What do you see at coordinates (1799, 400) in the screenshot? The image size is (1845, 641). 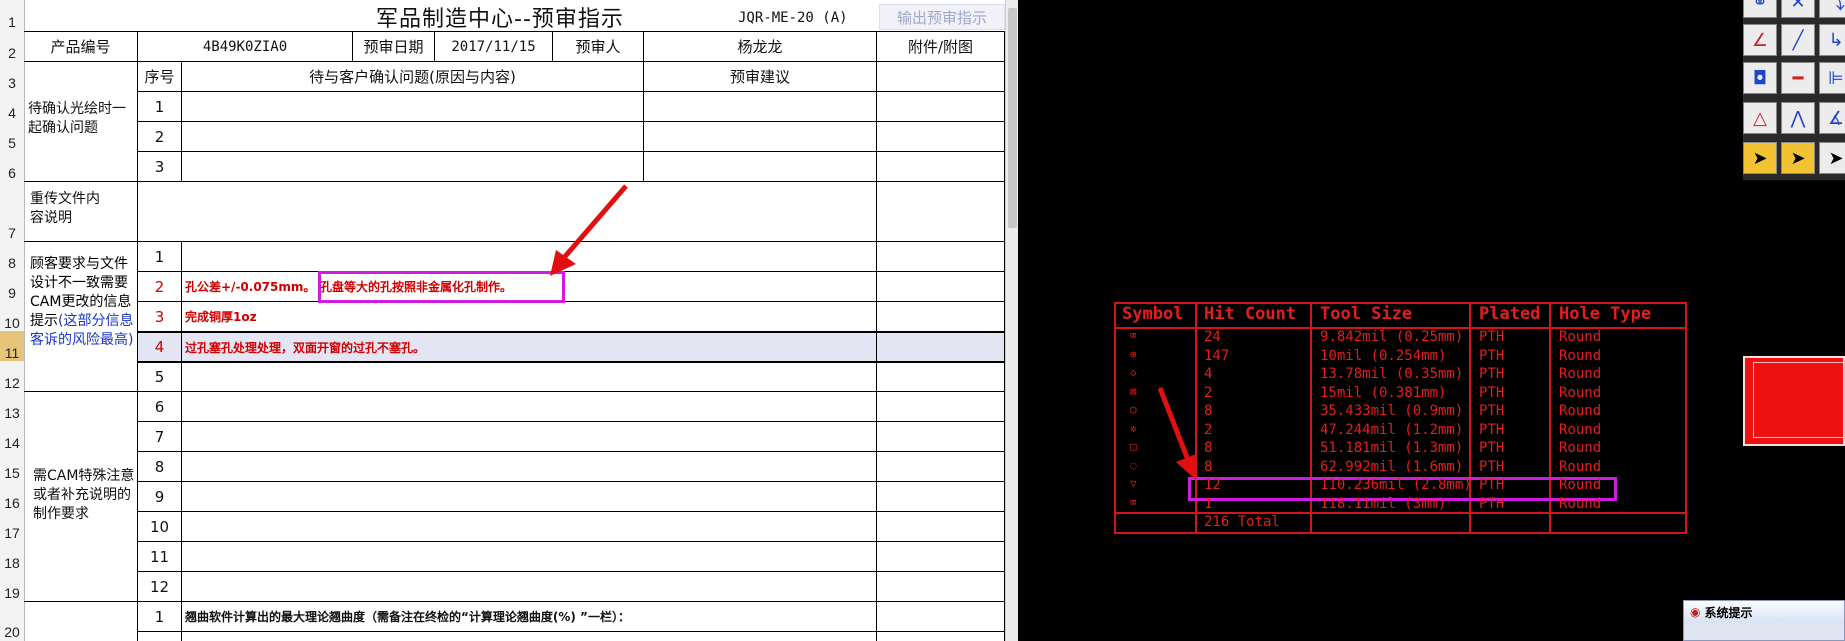 I see `board-preview-outline` at bounding box center [1799, 400].